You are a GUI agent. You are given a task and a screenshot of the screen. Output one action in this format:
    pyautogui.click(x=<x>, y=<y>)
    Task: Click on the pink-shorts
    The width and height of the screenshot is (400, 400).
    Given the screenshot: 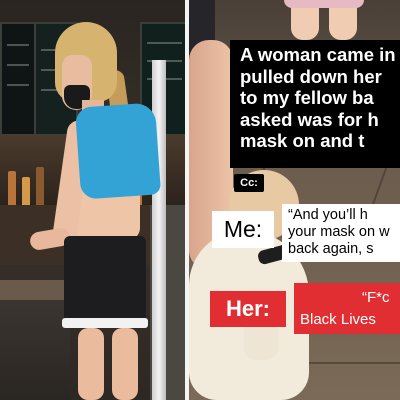 What is the action you would take?
    pyautogui.click(x=324, y=4)
    